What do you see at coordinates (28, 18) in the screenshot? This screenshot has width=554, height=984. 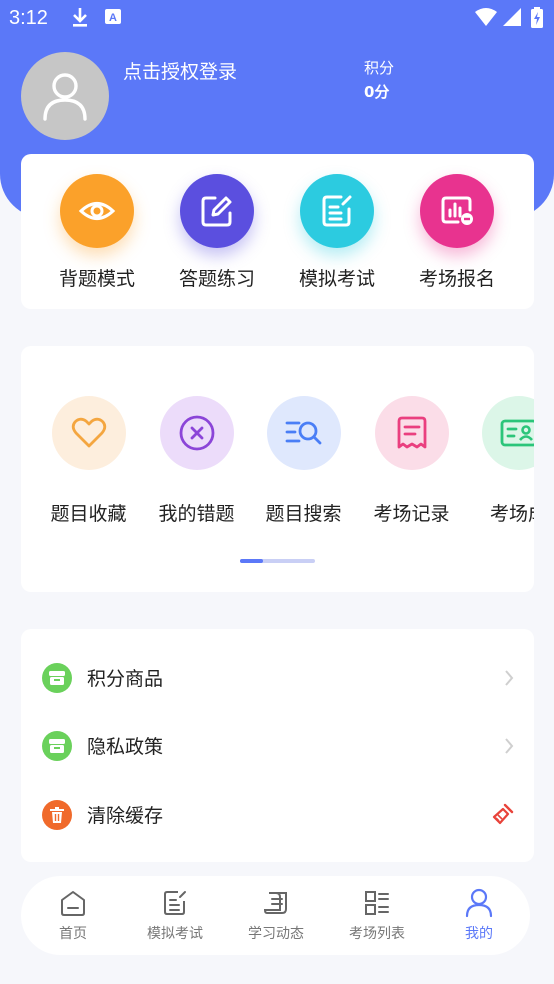 I see `status-time: 3:12` at bounding box center [28, 18].